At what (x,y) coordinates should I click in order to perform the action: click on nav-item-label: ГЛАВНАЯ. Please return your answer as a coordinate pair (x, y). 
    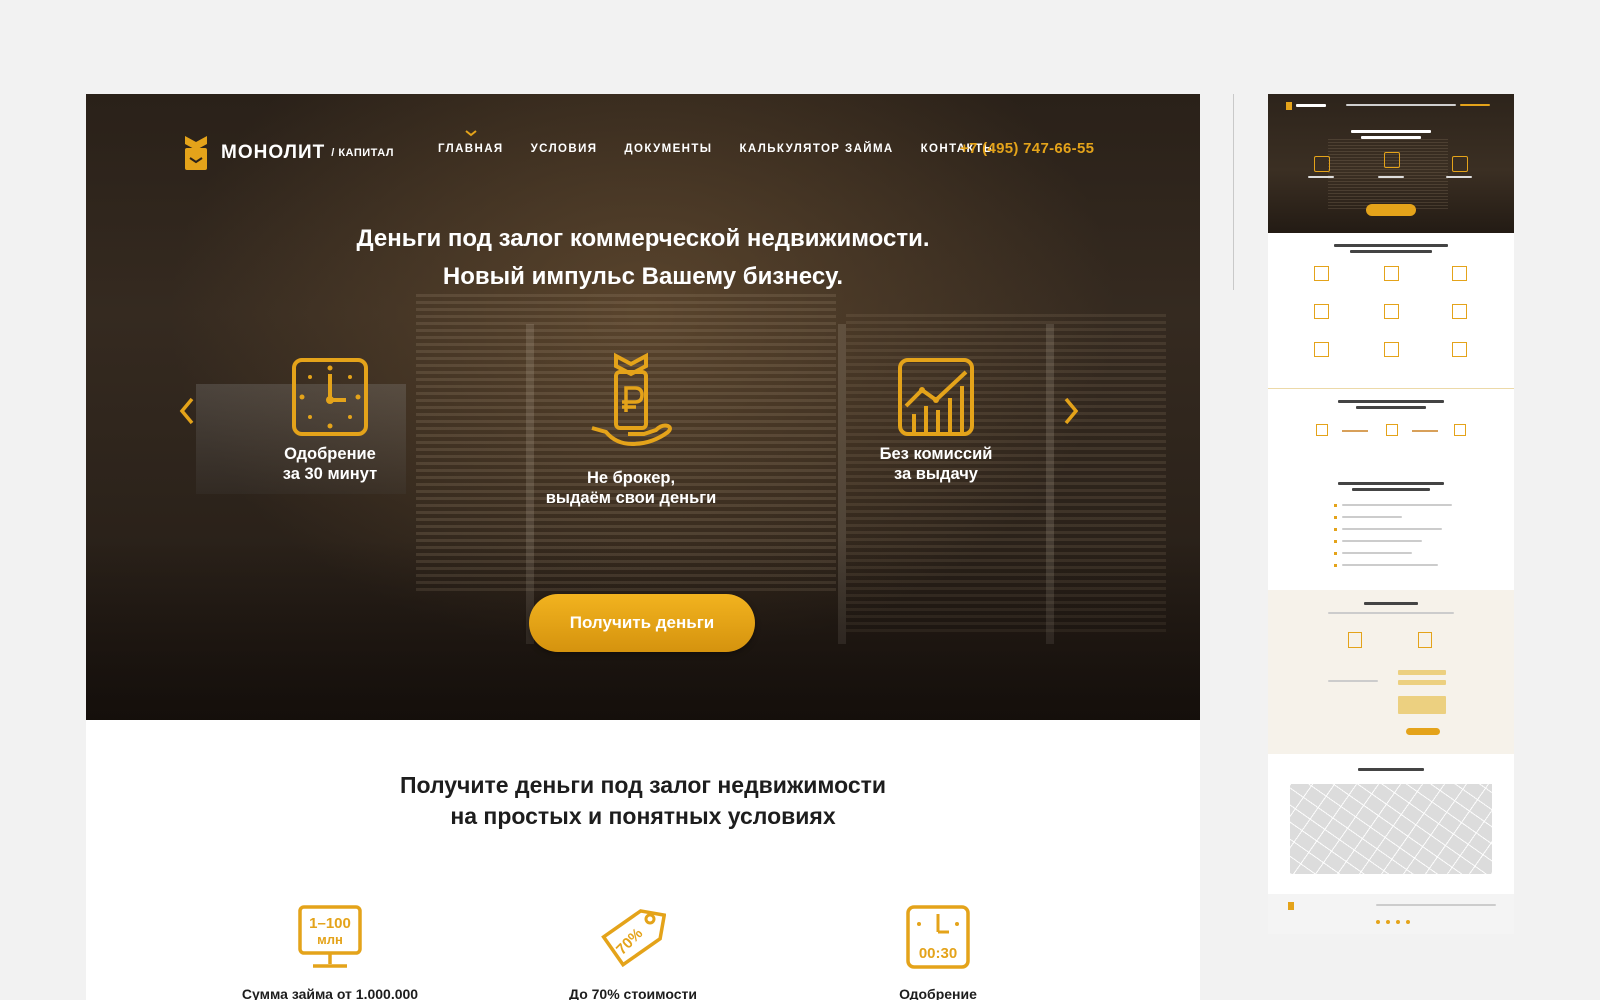
    Looking at the image, I should click on (471, 149).